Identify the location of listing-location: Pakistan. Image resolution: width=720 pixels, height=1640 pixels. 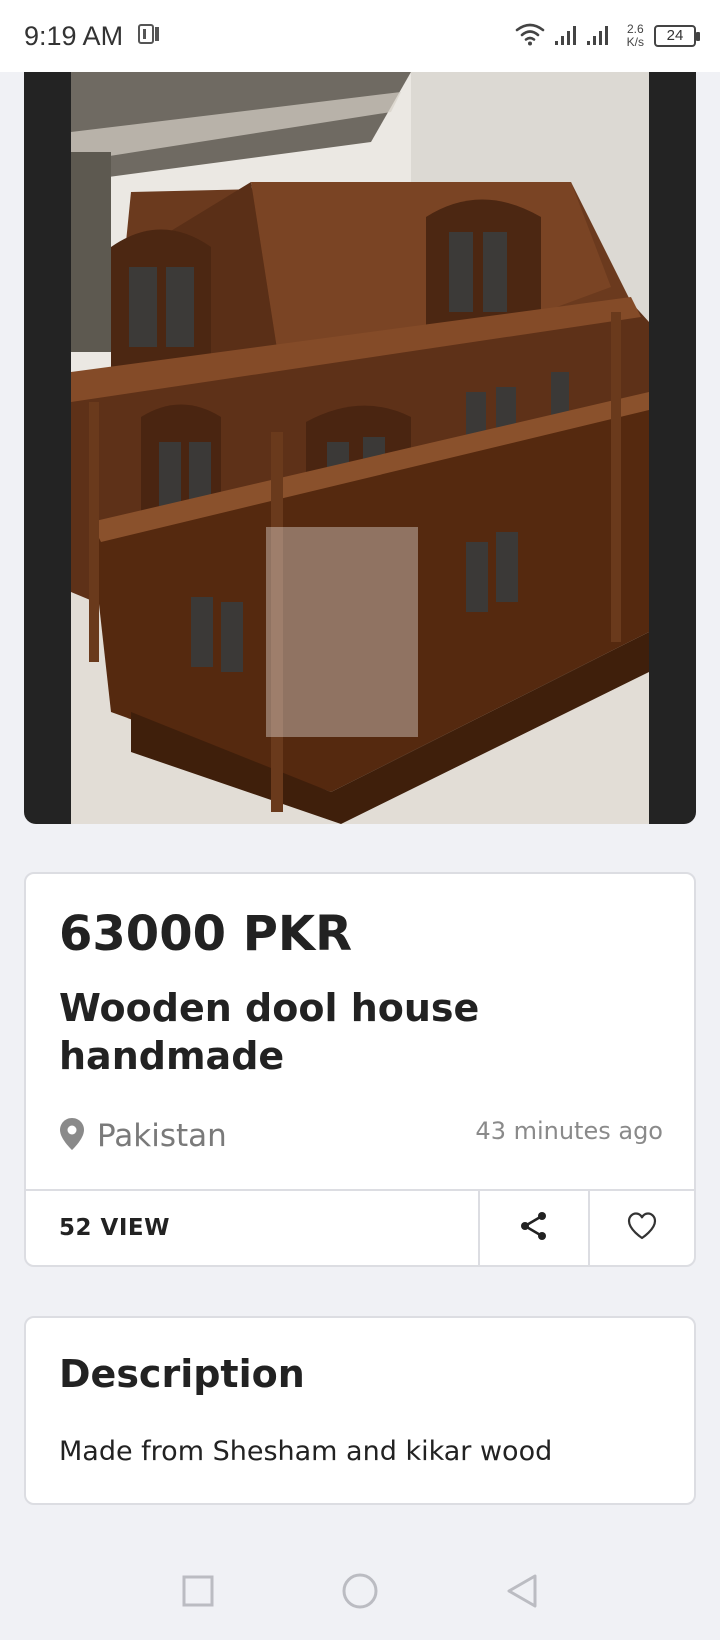
(143, 1136).